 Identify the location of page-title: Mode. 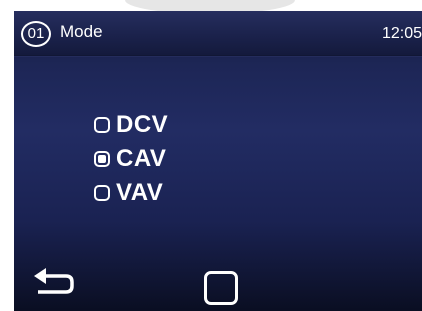
(81, 31).